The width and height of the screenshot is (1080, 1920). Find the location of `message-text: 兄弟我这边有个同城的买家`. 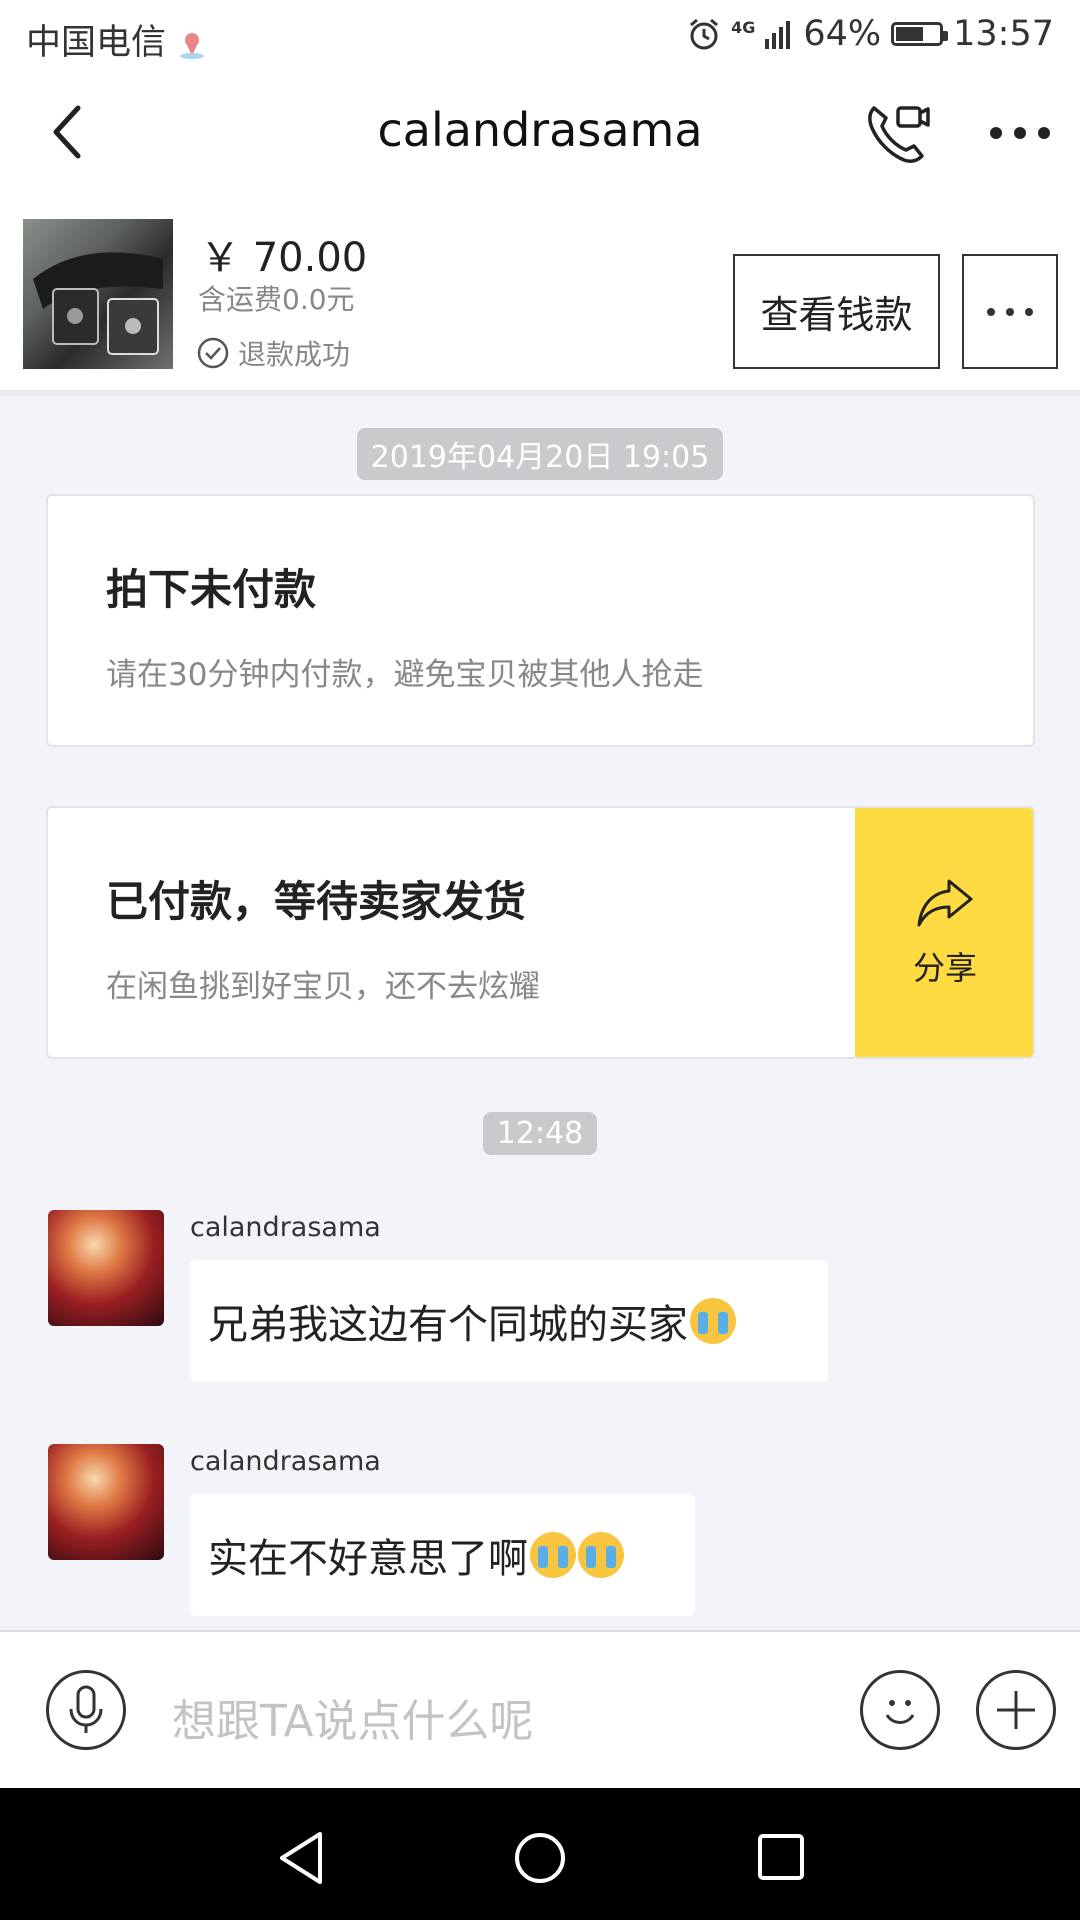

message-text: 兄弟我这边有个同城的买家 is located at coordinates (448, 1325).